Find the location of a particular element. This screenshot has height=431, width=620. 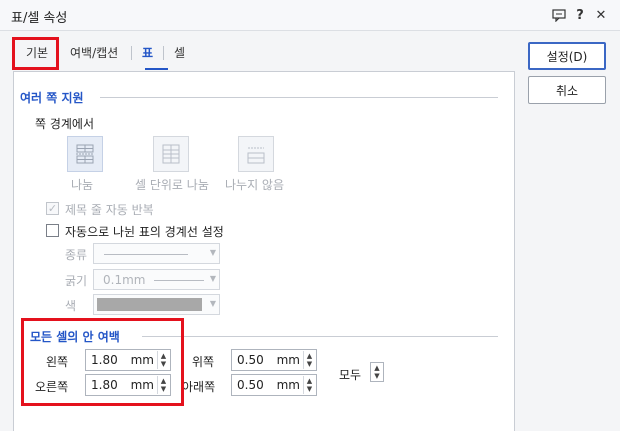

tab-table: 표 is located at coordinates (147, 52).